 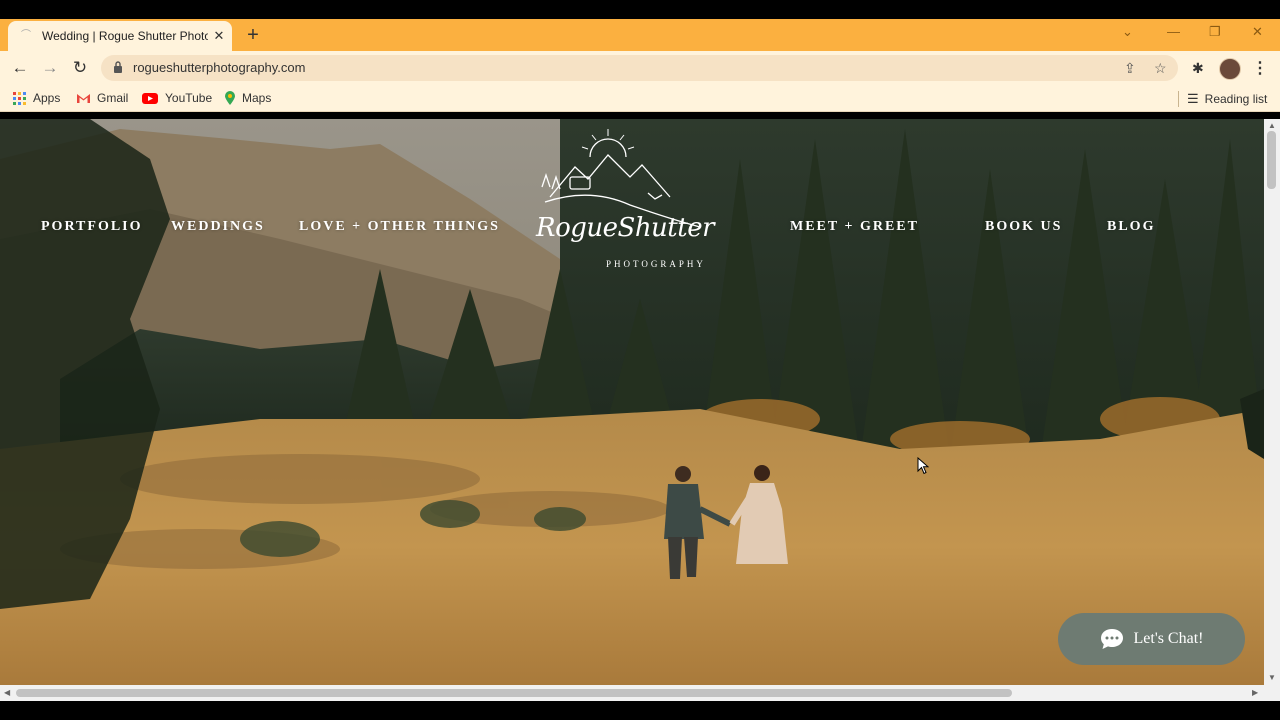 What do you see at coordinates (1193, 98) in the screenshot?
I see `reading-list-icon: ☰` at bounding box center [1193, 98].